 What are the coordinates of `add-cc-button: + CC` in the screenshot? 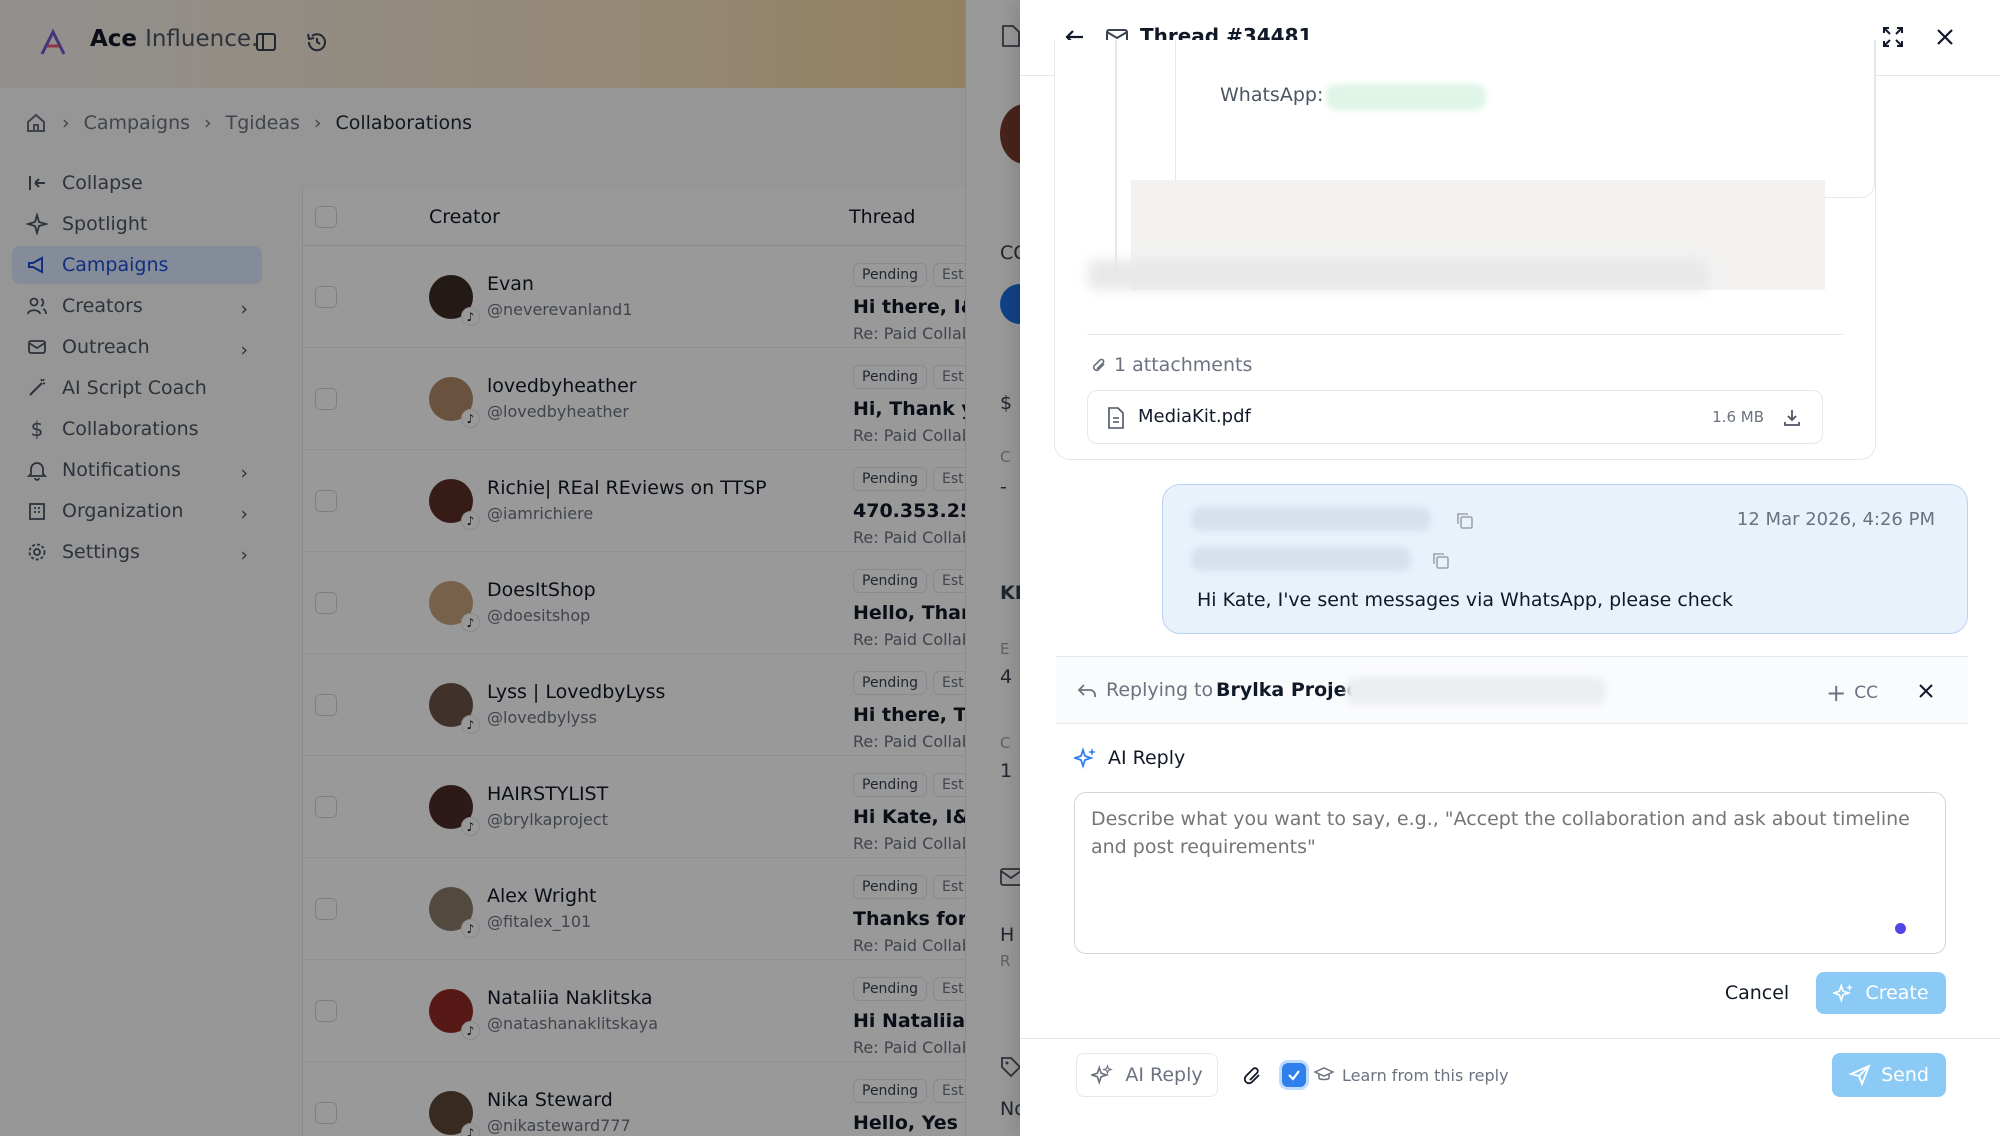 It's located at (1852, 693).